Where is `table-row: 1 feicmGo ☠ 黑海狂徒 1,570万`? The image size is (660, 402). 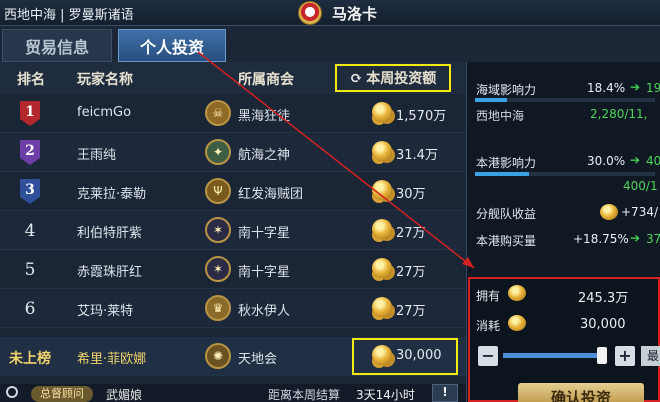 table-row: 1 feicmGo ☠ 黑海狂徒 1,570万 is located at coordinates (233, 113).